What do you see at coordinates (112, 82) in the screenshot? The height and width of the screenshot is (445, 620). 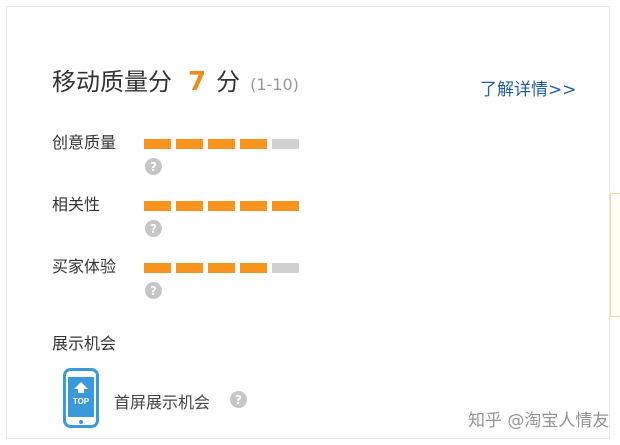 I see `score-title: 移动质量分` at bounding box center [112, 82].